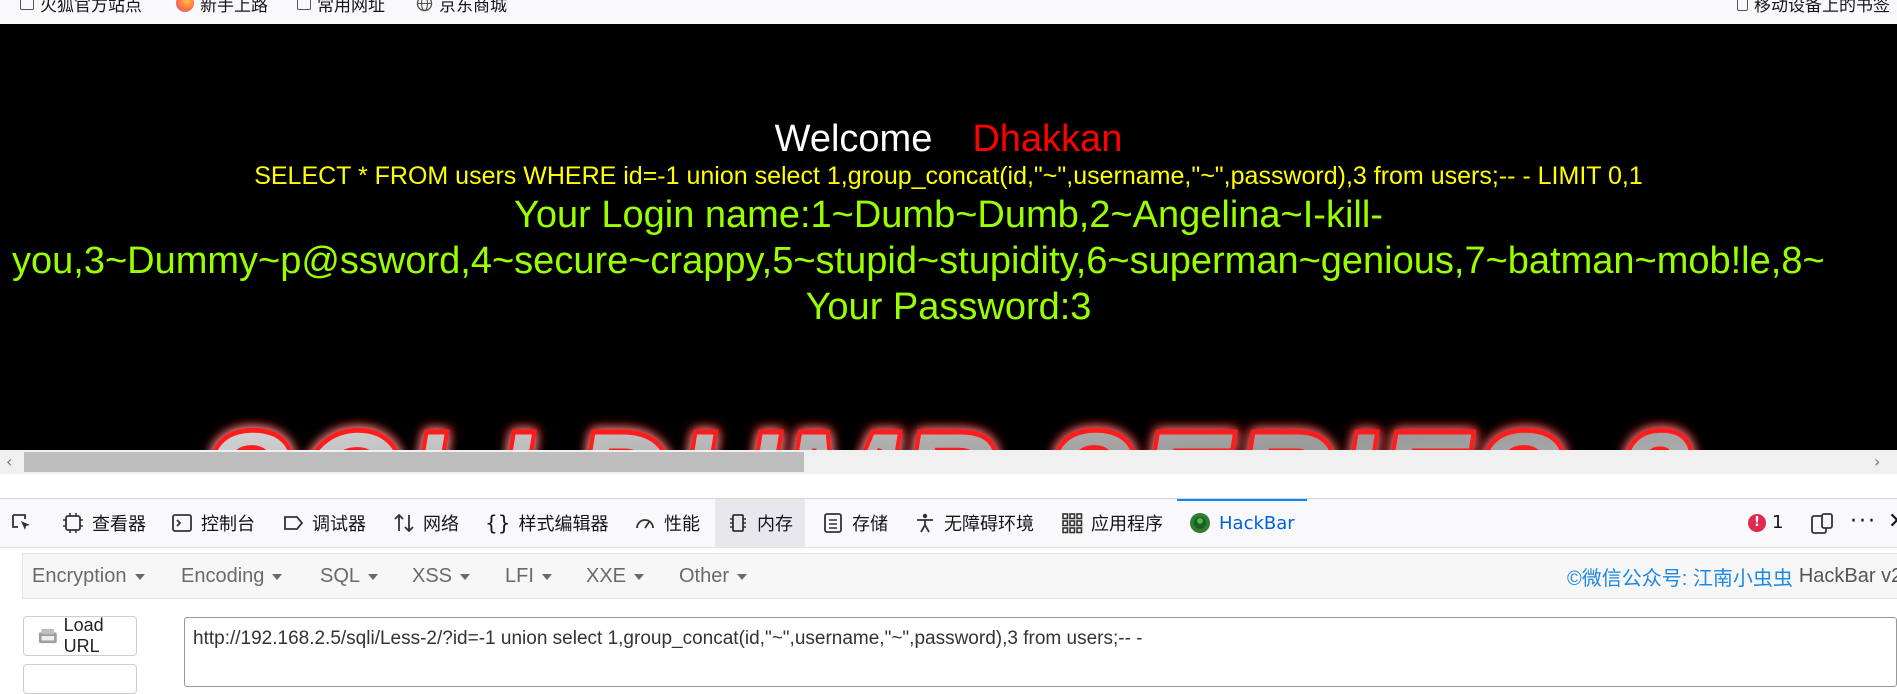  I want to click on bookmark-label: 火狐官方站点, so click(91, 8).